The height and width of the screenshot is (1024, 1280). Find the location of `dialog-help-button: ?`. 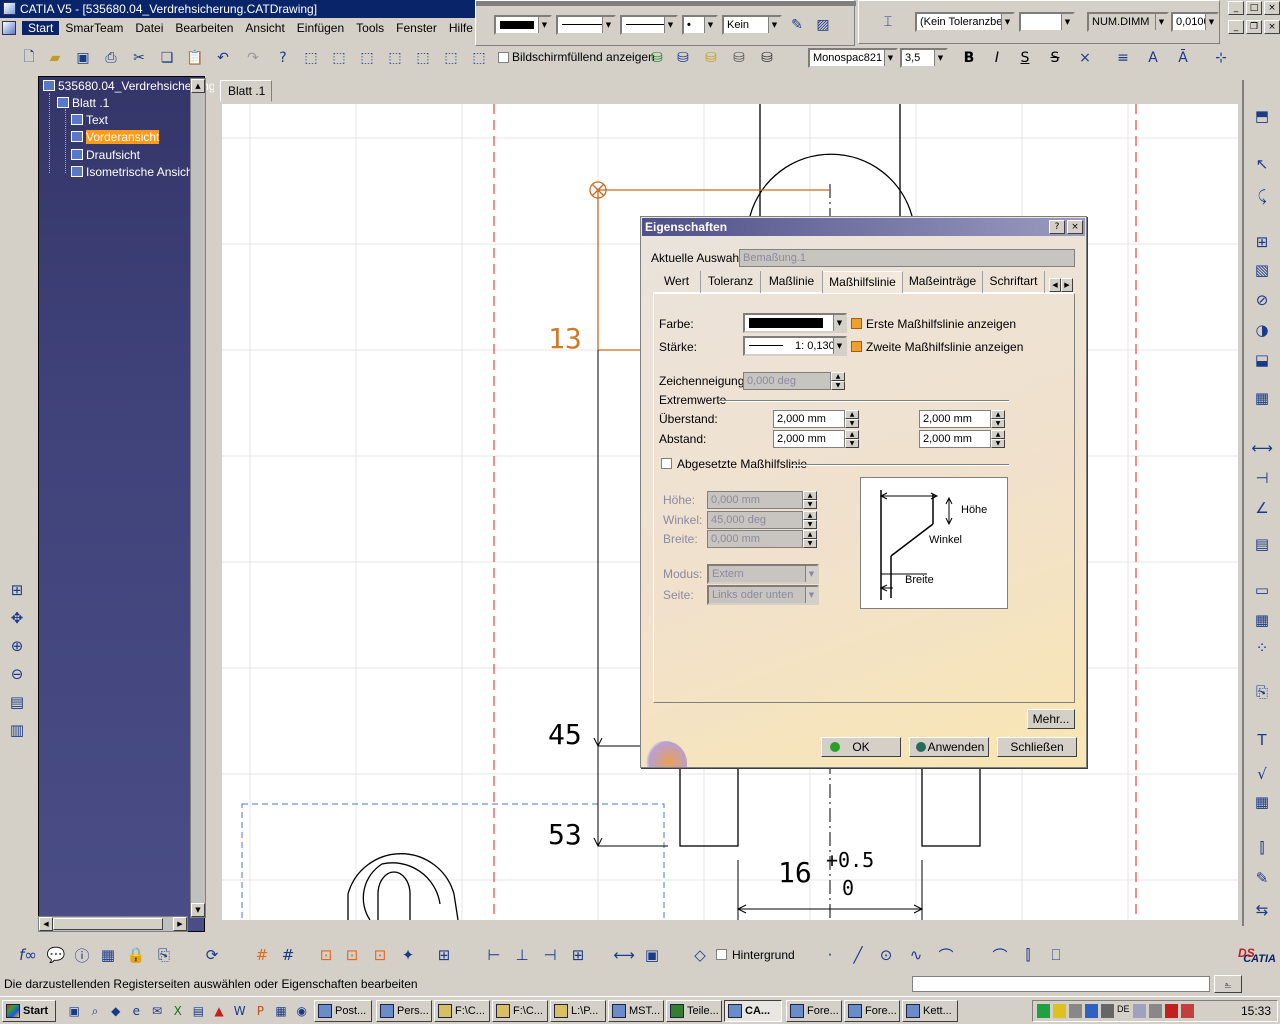

dialog-help-button: ? is located at coordinates (1057, 227).